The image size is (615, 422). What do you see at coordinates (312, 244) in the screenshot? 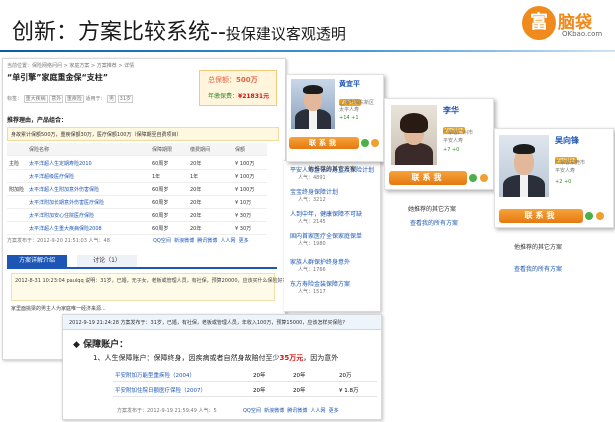
I see `related-plan-meta: 人气：1980` at bounding box center [312, 244].